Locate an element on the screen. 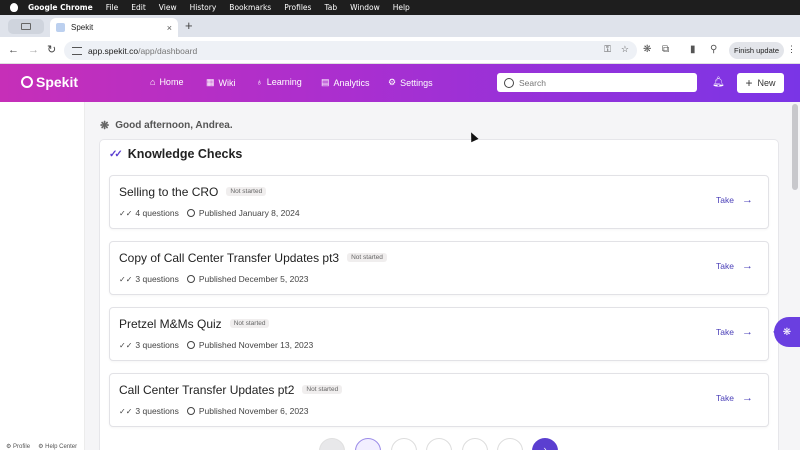  help-center-link: ⚙ Help Center is located at coordinates (57, 446).